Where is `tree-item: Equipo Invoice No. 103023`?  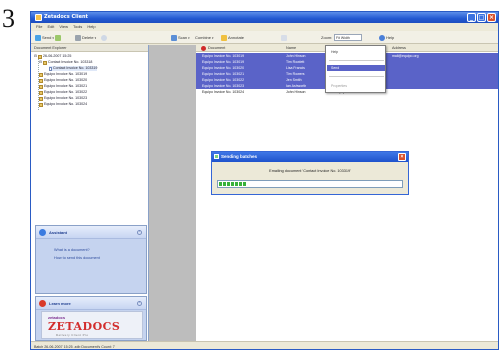 tree-item: Equipo Invoice No. 103023 is located at coordinates (63, 98).